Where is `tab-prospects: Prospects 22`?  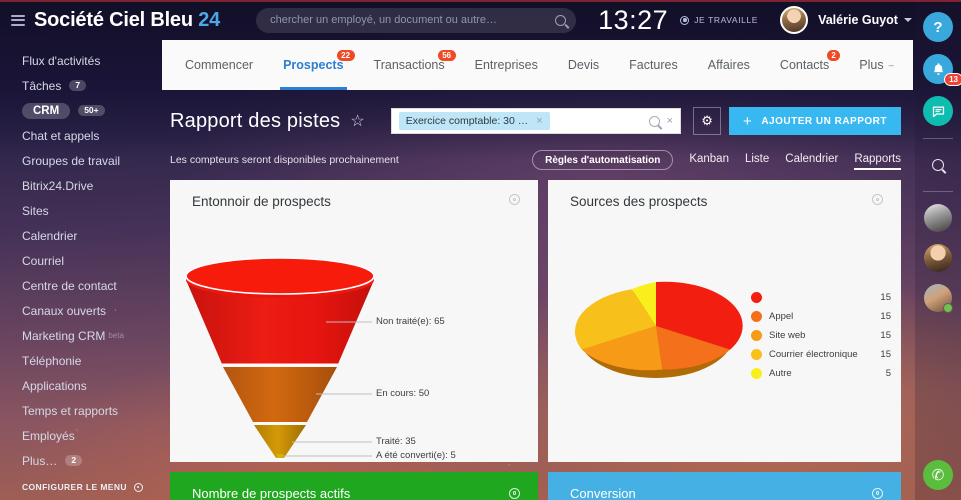 tab-prospects: Prospects 22 is located at coordinates (313, 65).